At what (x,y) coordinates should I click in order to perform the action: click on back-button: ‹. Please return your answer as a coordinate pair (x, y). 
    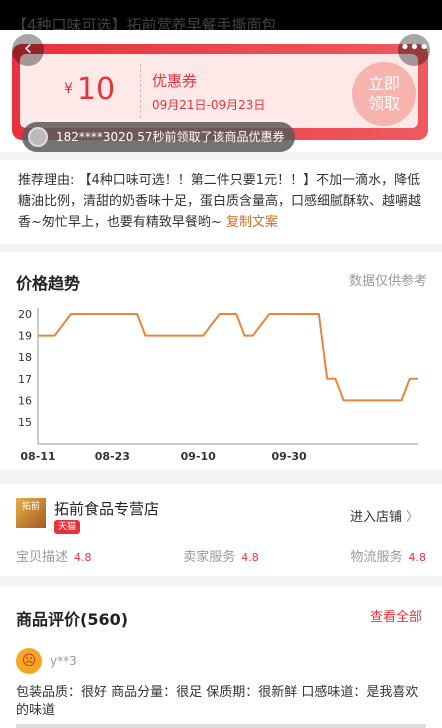
    Looking at the image, I should click on (28, 50).